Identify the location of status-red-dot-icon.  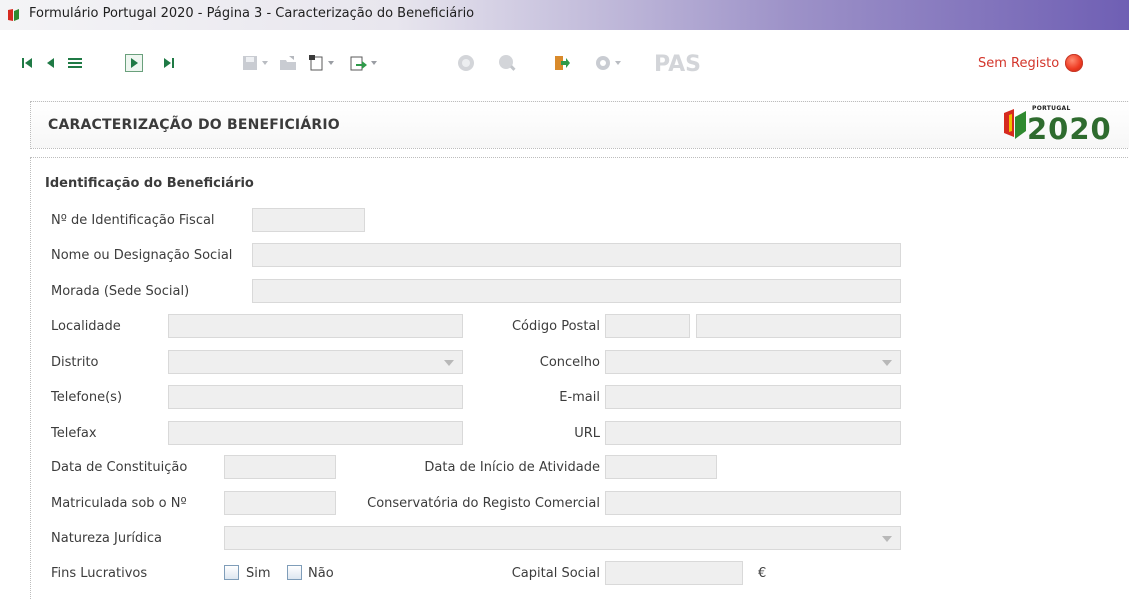
(1074, 63).